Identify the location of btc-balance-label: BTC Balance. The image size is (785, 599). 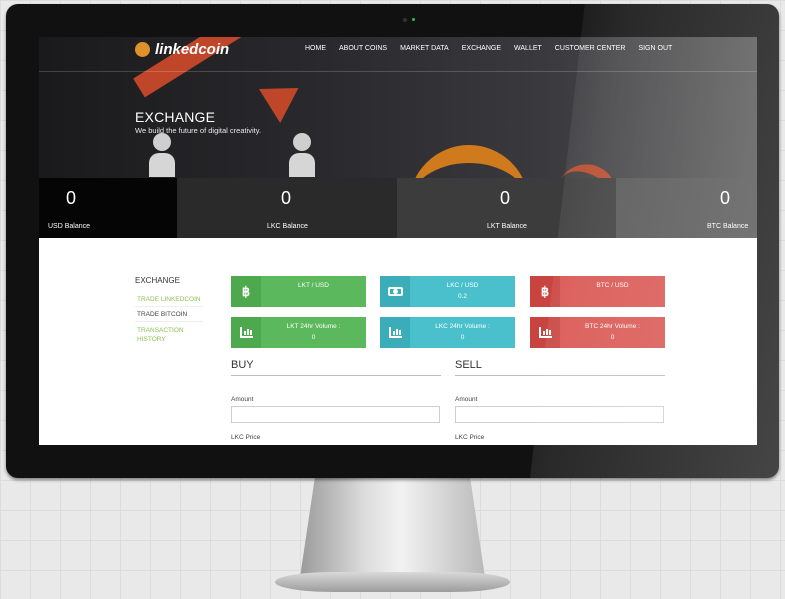
(728, 226).